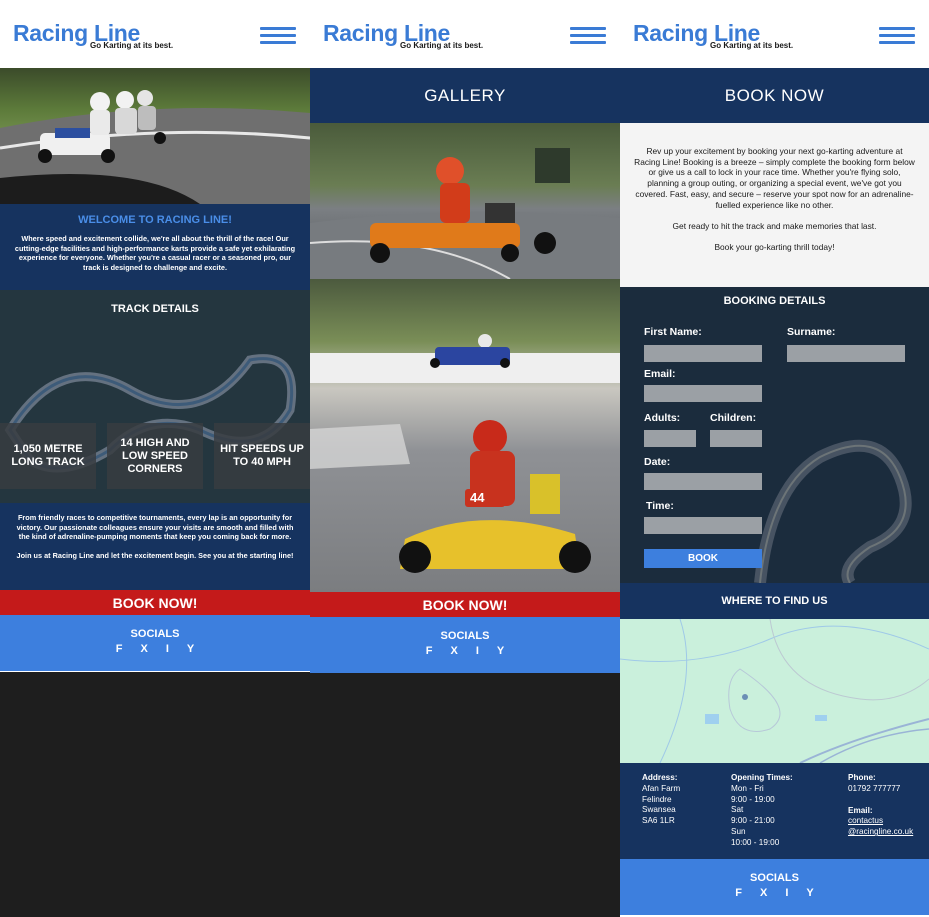  What do you see at coordinates (774, 95) in the screenshot?
I see `book-now-title: BOOK NOW` at bounding box center [774, 95].